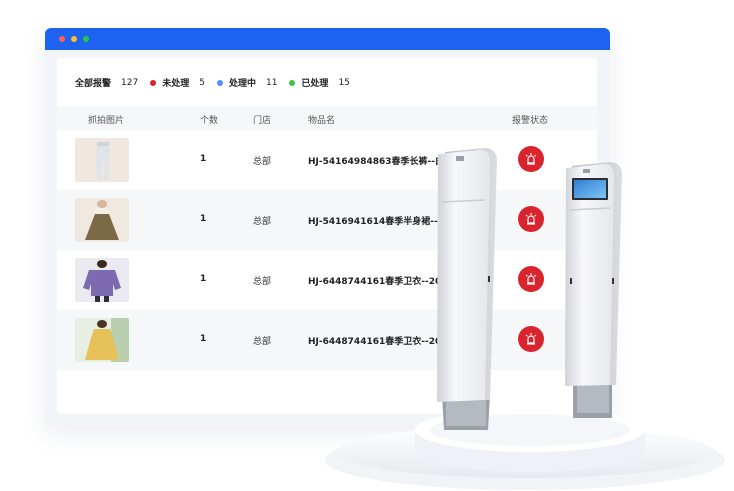 Image resolution: width=734 pixels, height=491 pixels. What do you see at coordinates (202, 82) in the screenshot?
I see `unprocessed-count: 5` at bounding box center [202, 82].